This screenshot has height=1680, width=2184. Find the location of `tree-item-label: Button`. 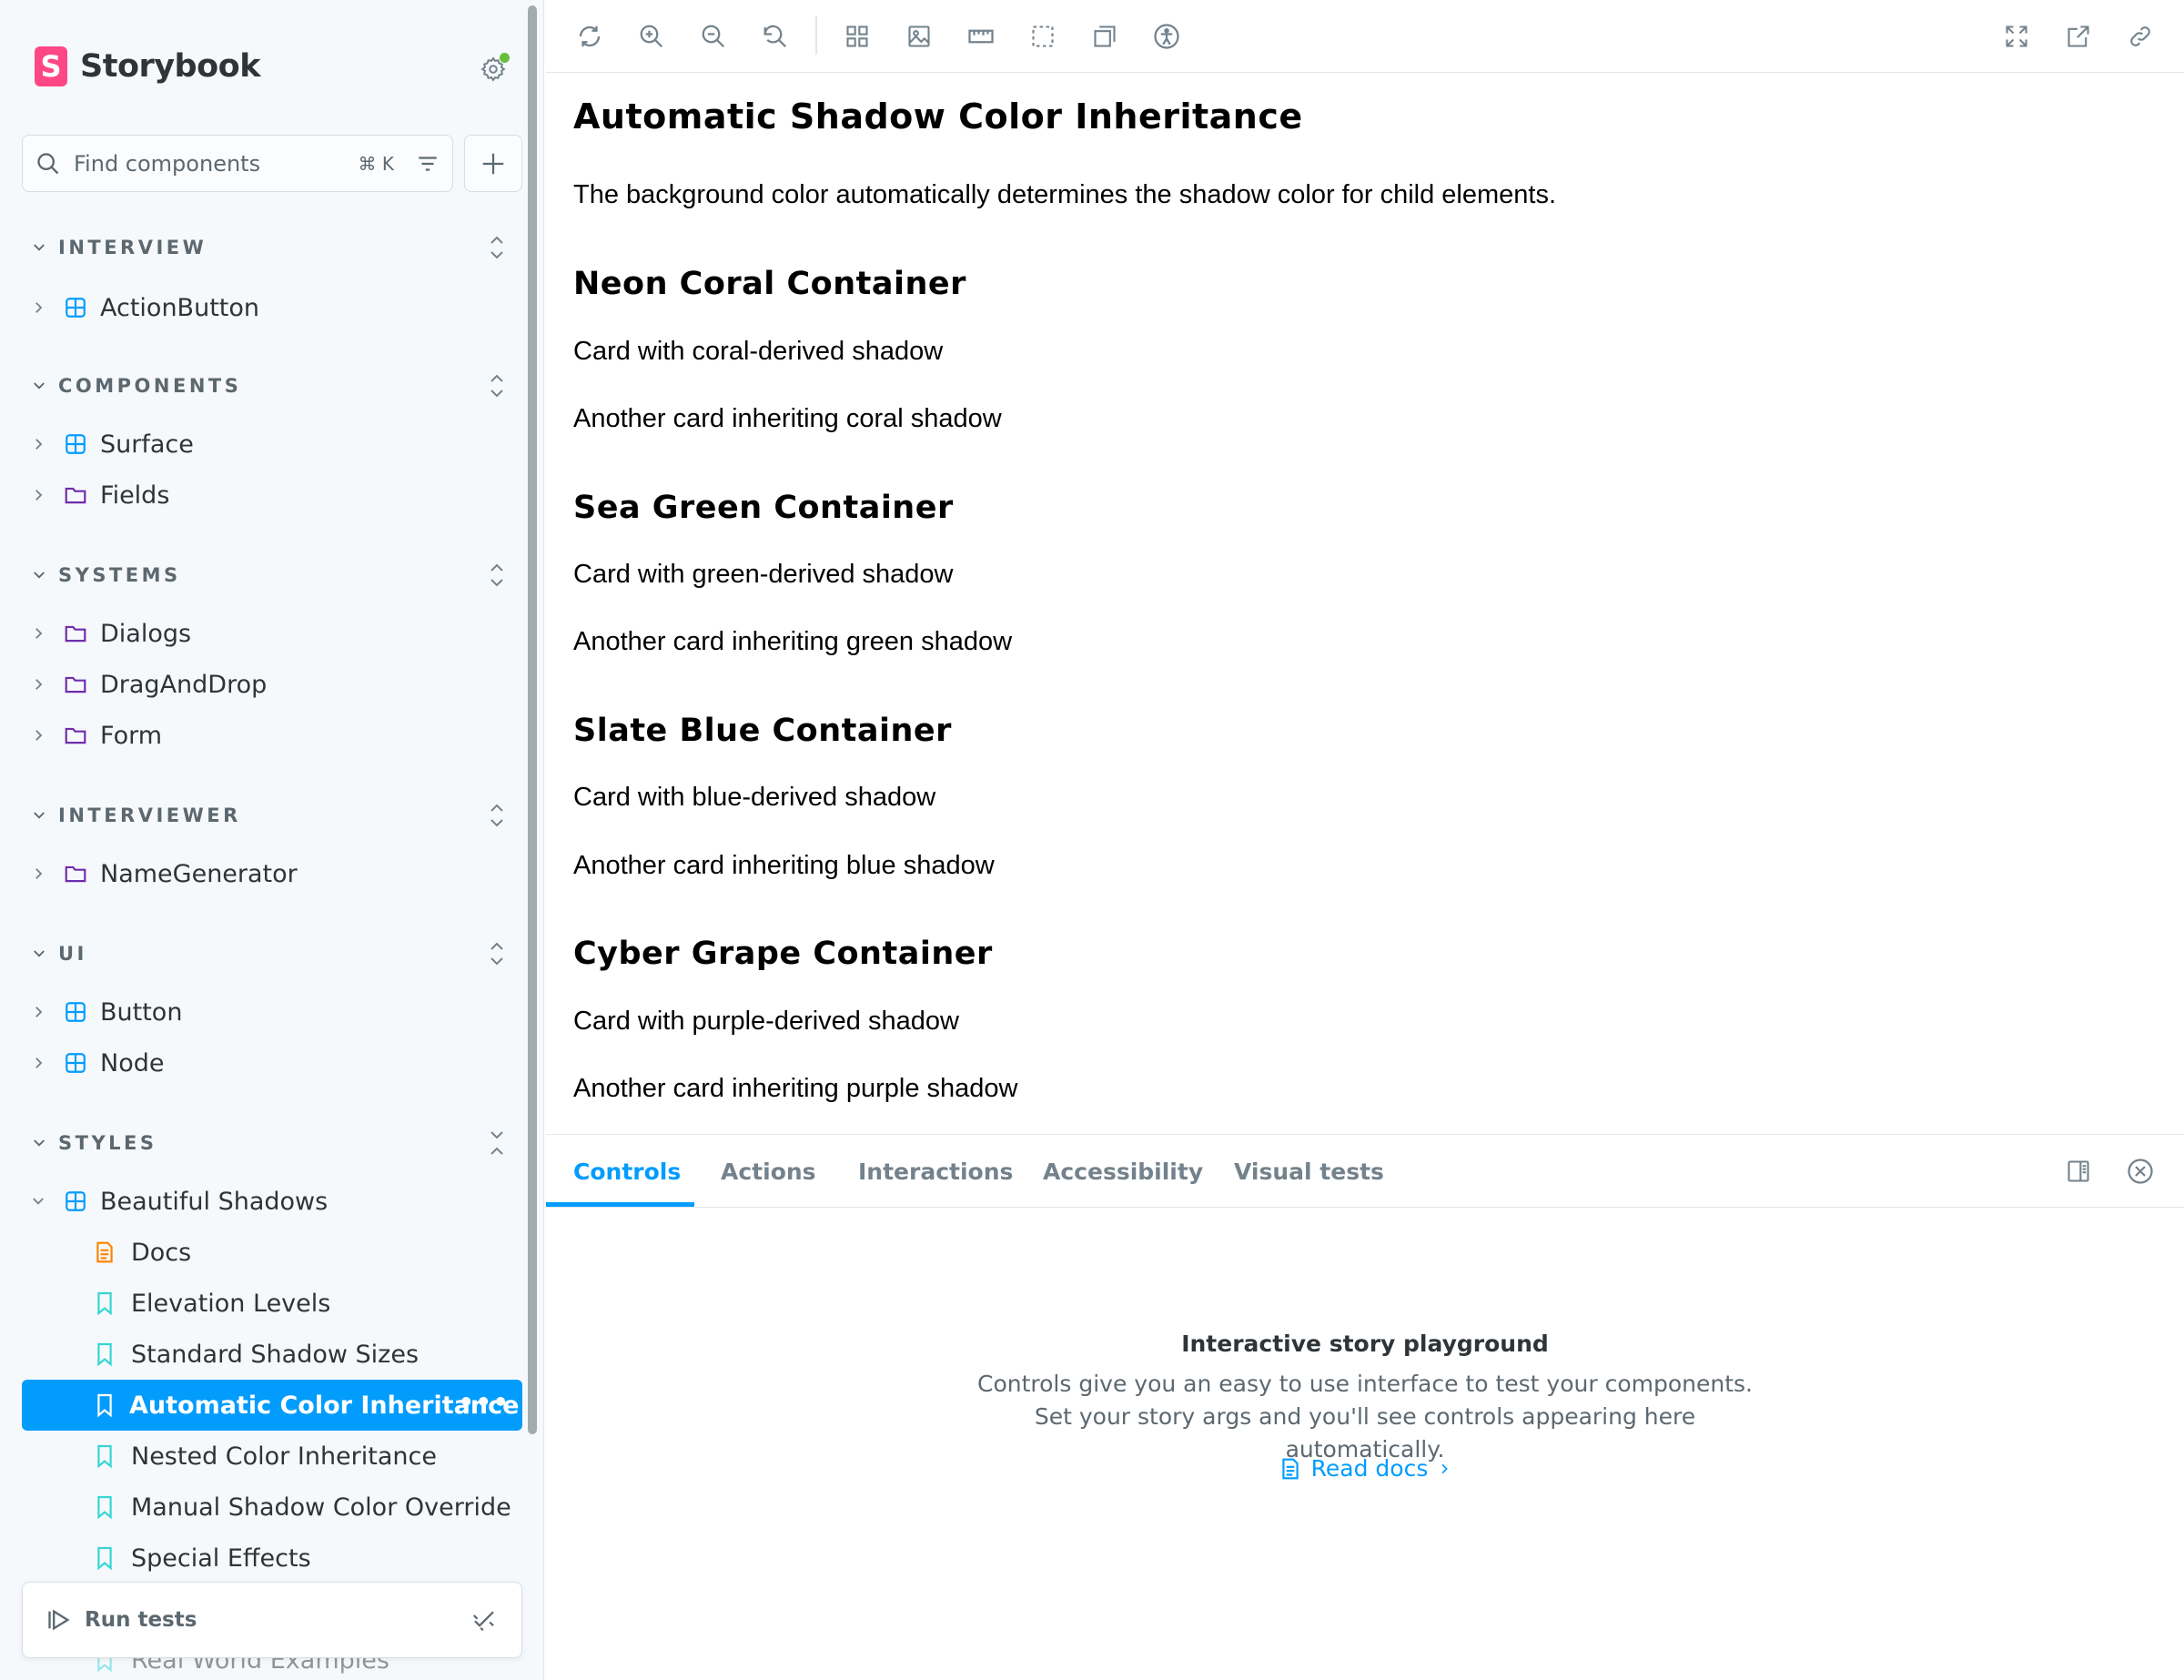

tree-item-label: Button is located at coordinates (142, 1012).